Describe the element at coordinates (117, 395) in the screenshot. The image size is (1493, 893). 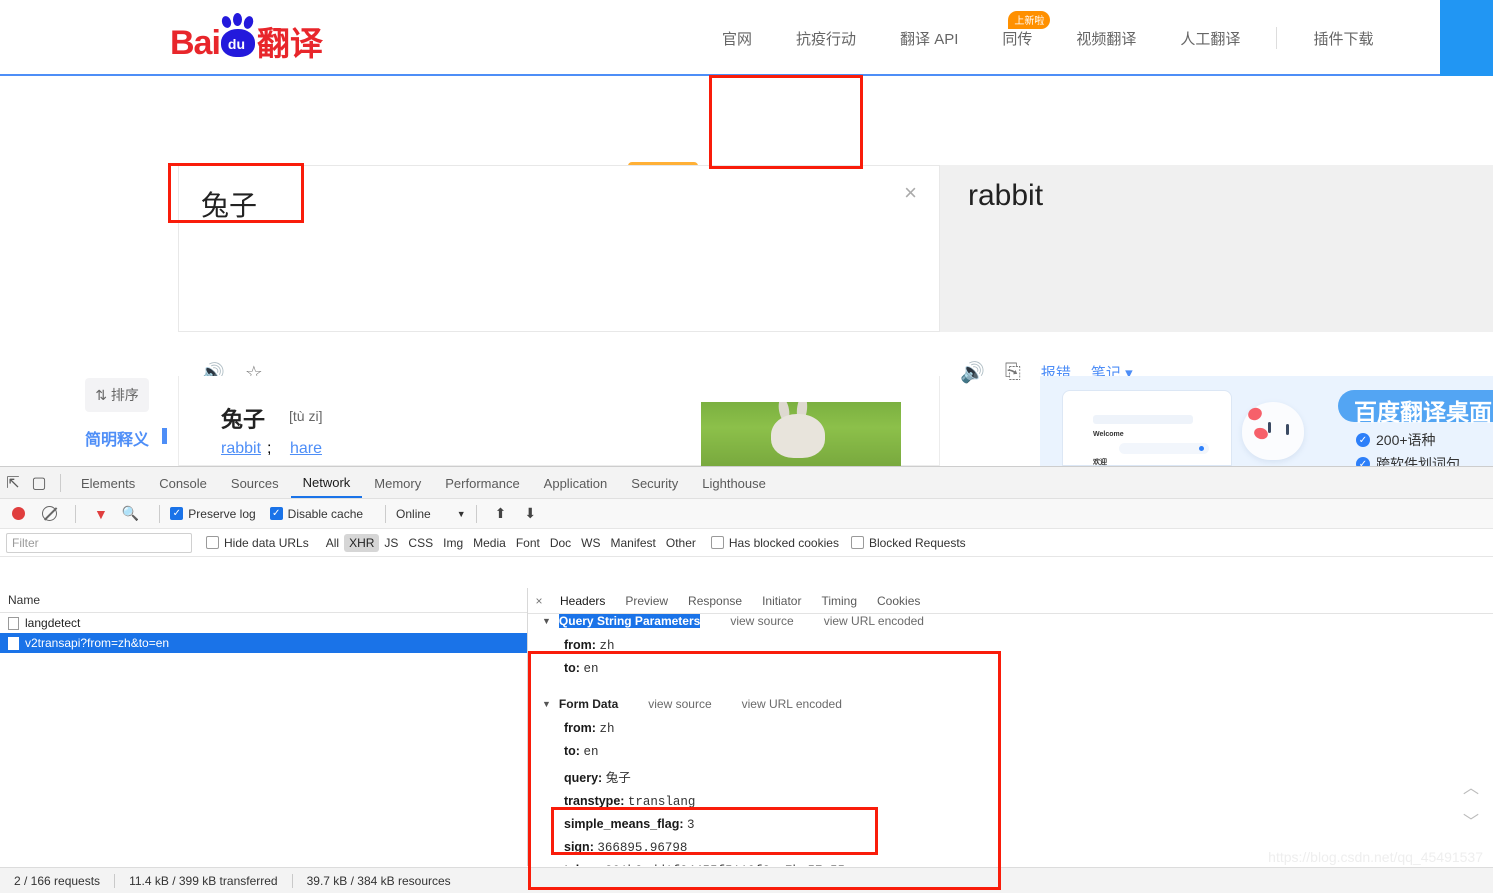
I see `sort-button: ⇅ 排序` at that location.